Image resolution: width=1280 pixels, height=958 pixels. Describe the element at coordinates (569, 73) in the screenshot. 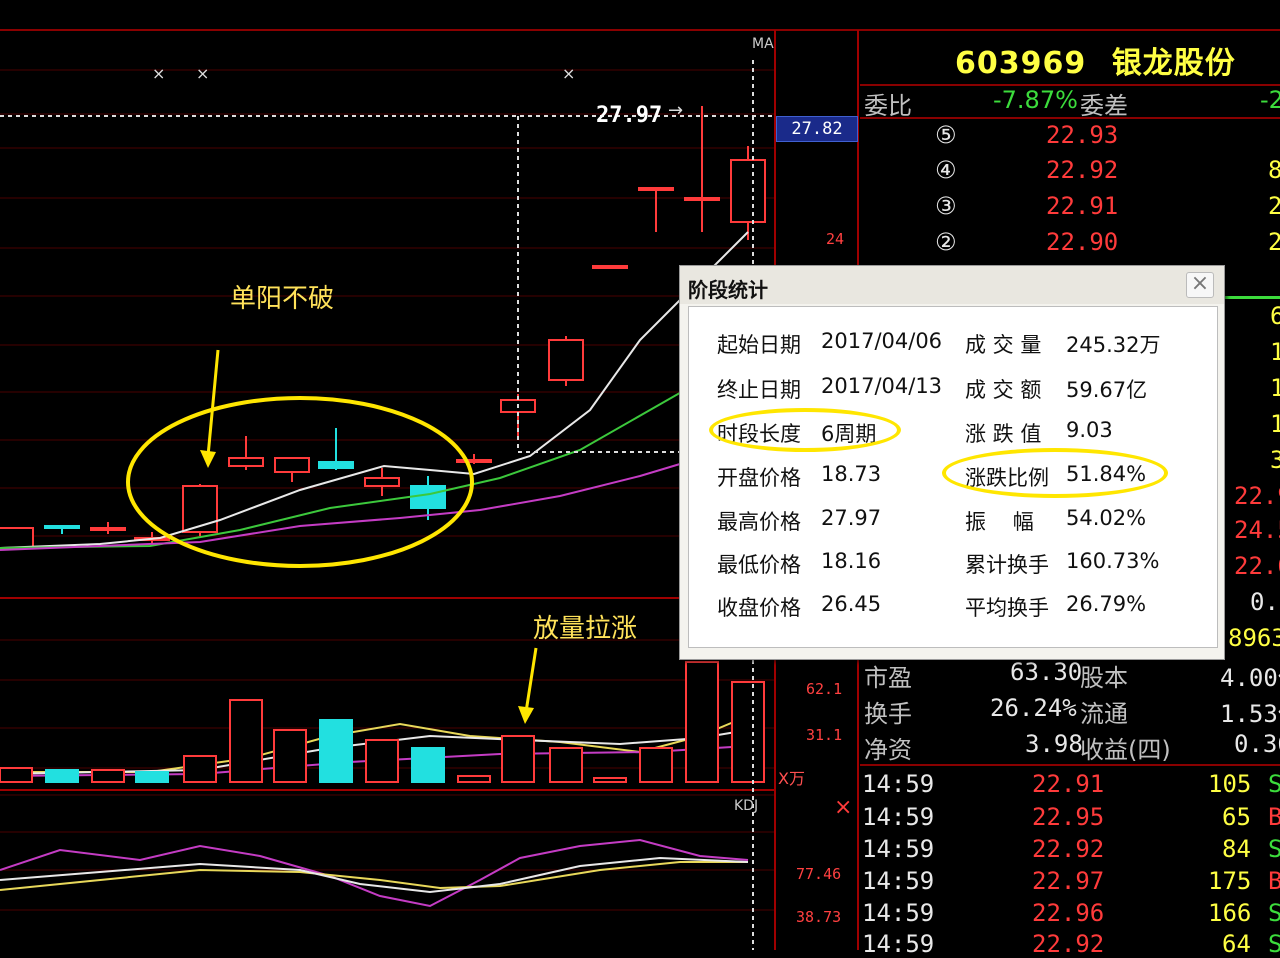

I see `marker-x-3: ×` at that location.